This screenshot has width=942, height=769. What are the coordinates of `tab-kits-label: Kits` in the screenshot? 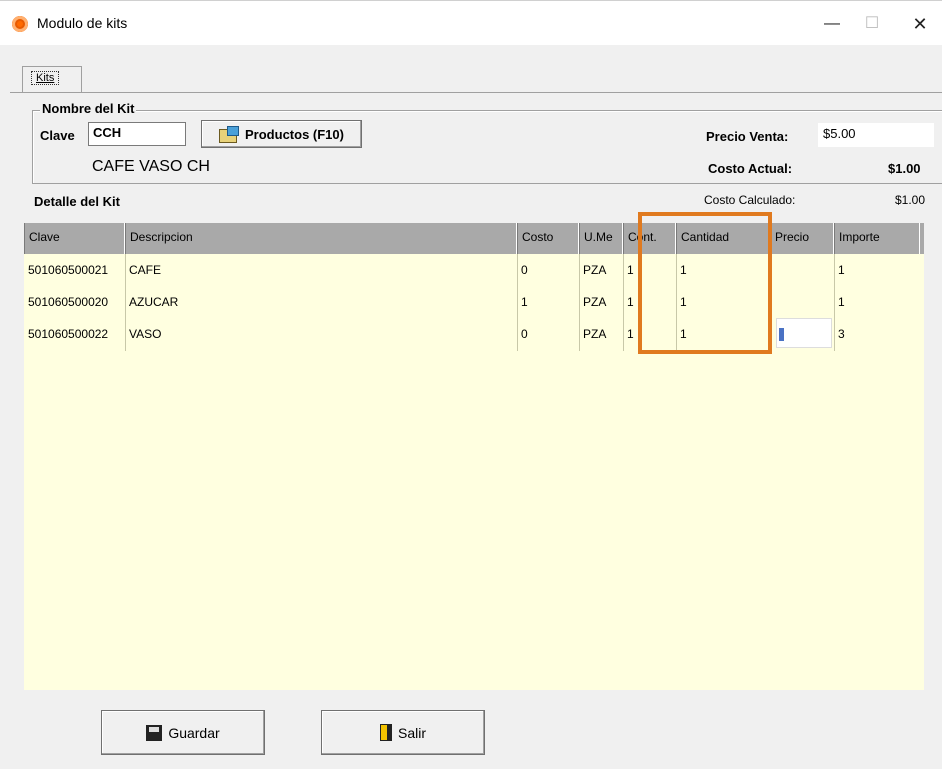 It's located at (45, 78).